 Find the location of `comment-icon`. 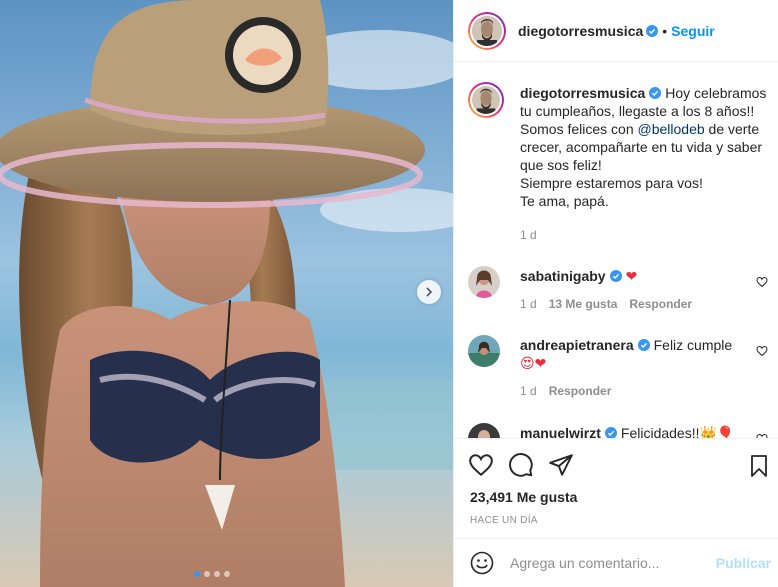

comment-icon is located at coordinates (521, 465).